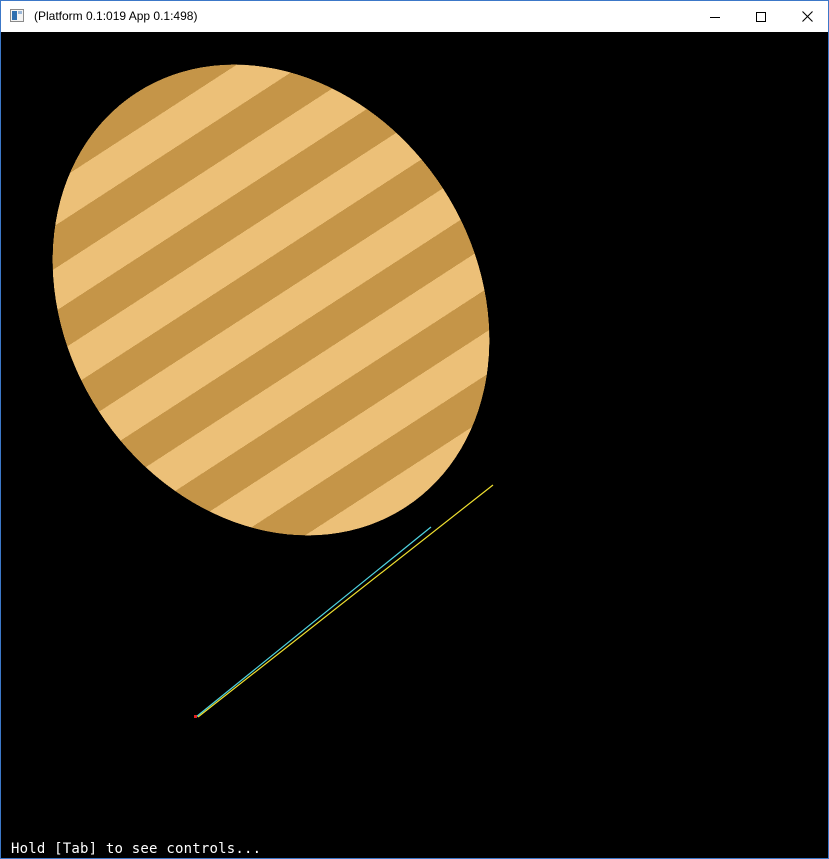  I want to click on close-icon, so click(807, 16).